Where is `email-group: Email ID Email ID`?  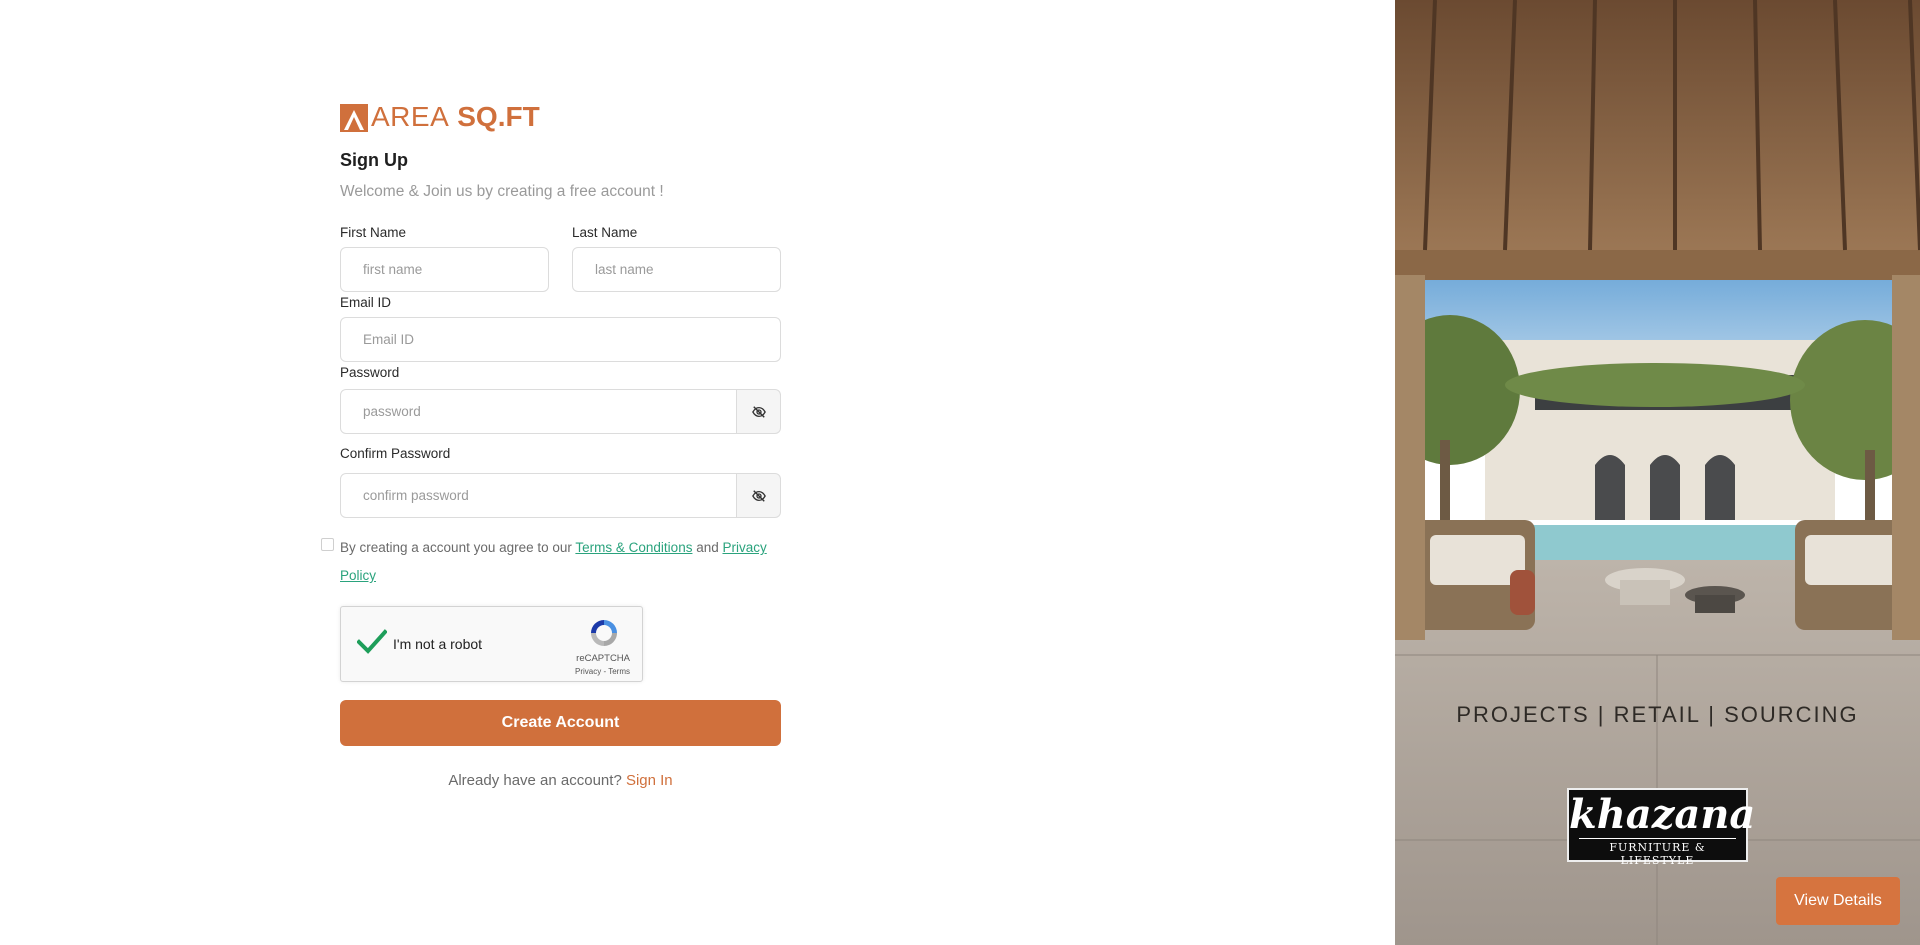 email-group: Email ID Email ID is located at coordinates (560, 328).